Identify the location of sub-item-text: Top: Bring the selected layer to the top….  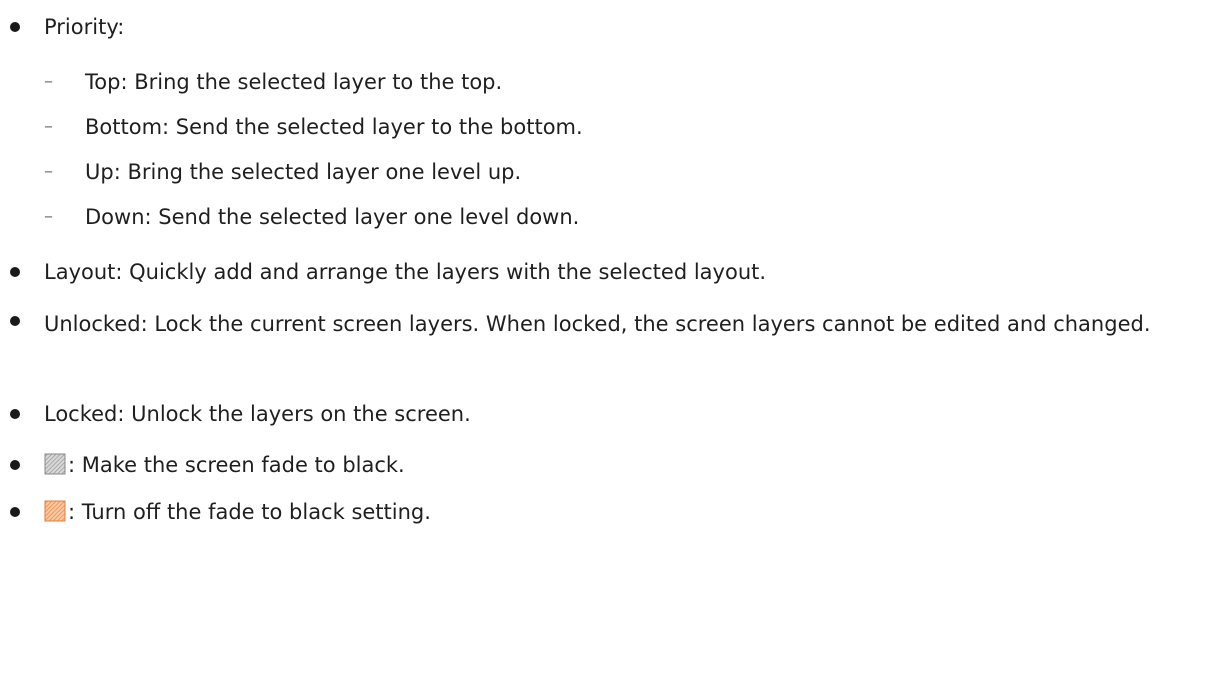
(294, 82).